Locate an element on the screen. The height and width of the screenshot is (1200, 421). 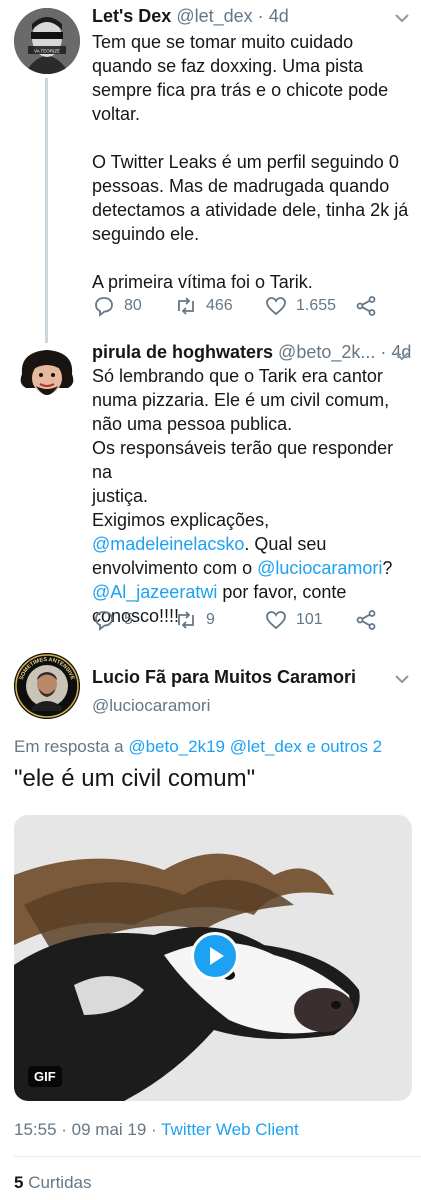
tweet-time: 15:55 · 09 mai 19 · is located at coordinates (87, 1129).